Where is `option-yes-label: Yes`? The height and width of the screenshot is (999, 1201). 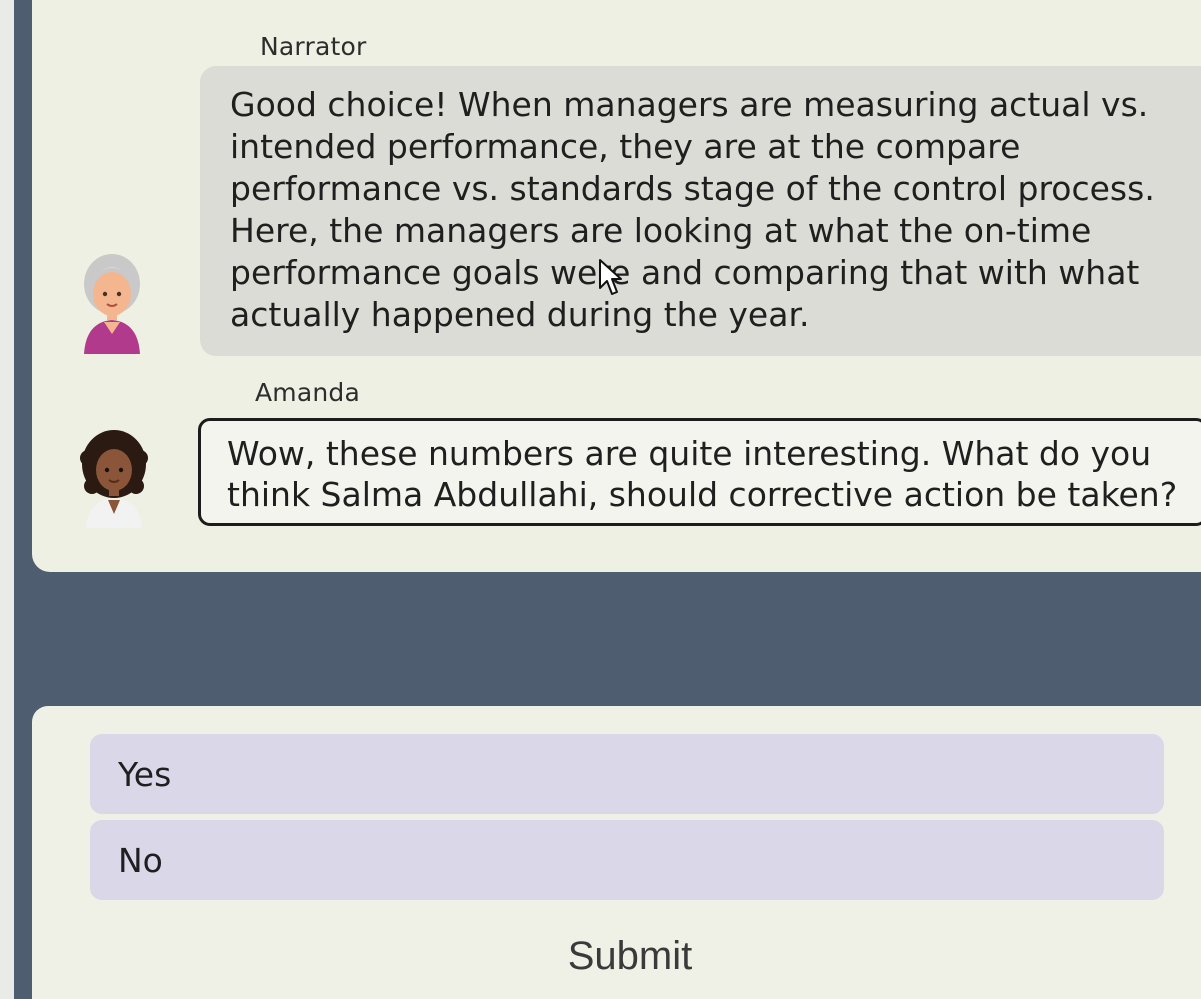 option-yes-label: Yes is located at coordinates (145, 774).